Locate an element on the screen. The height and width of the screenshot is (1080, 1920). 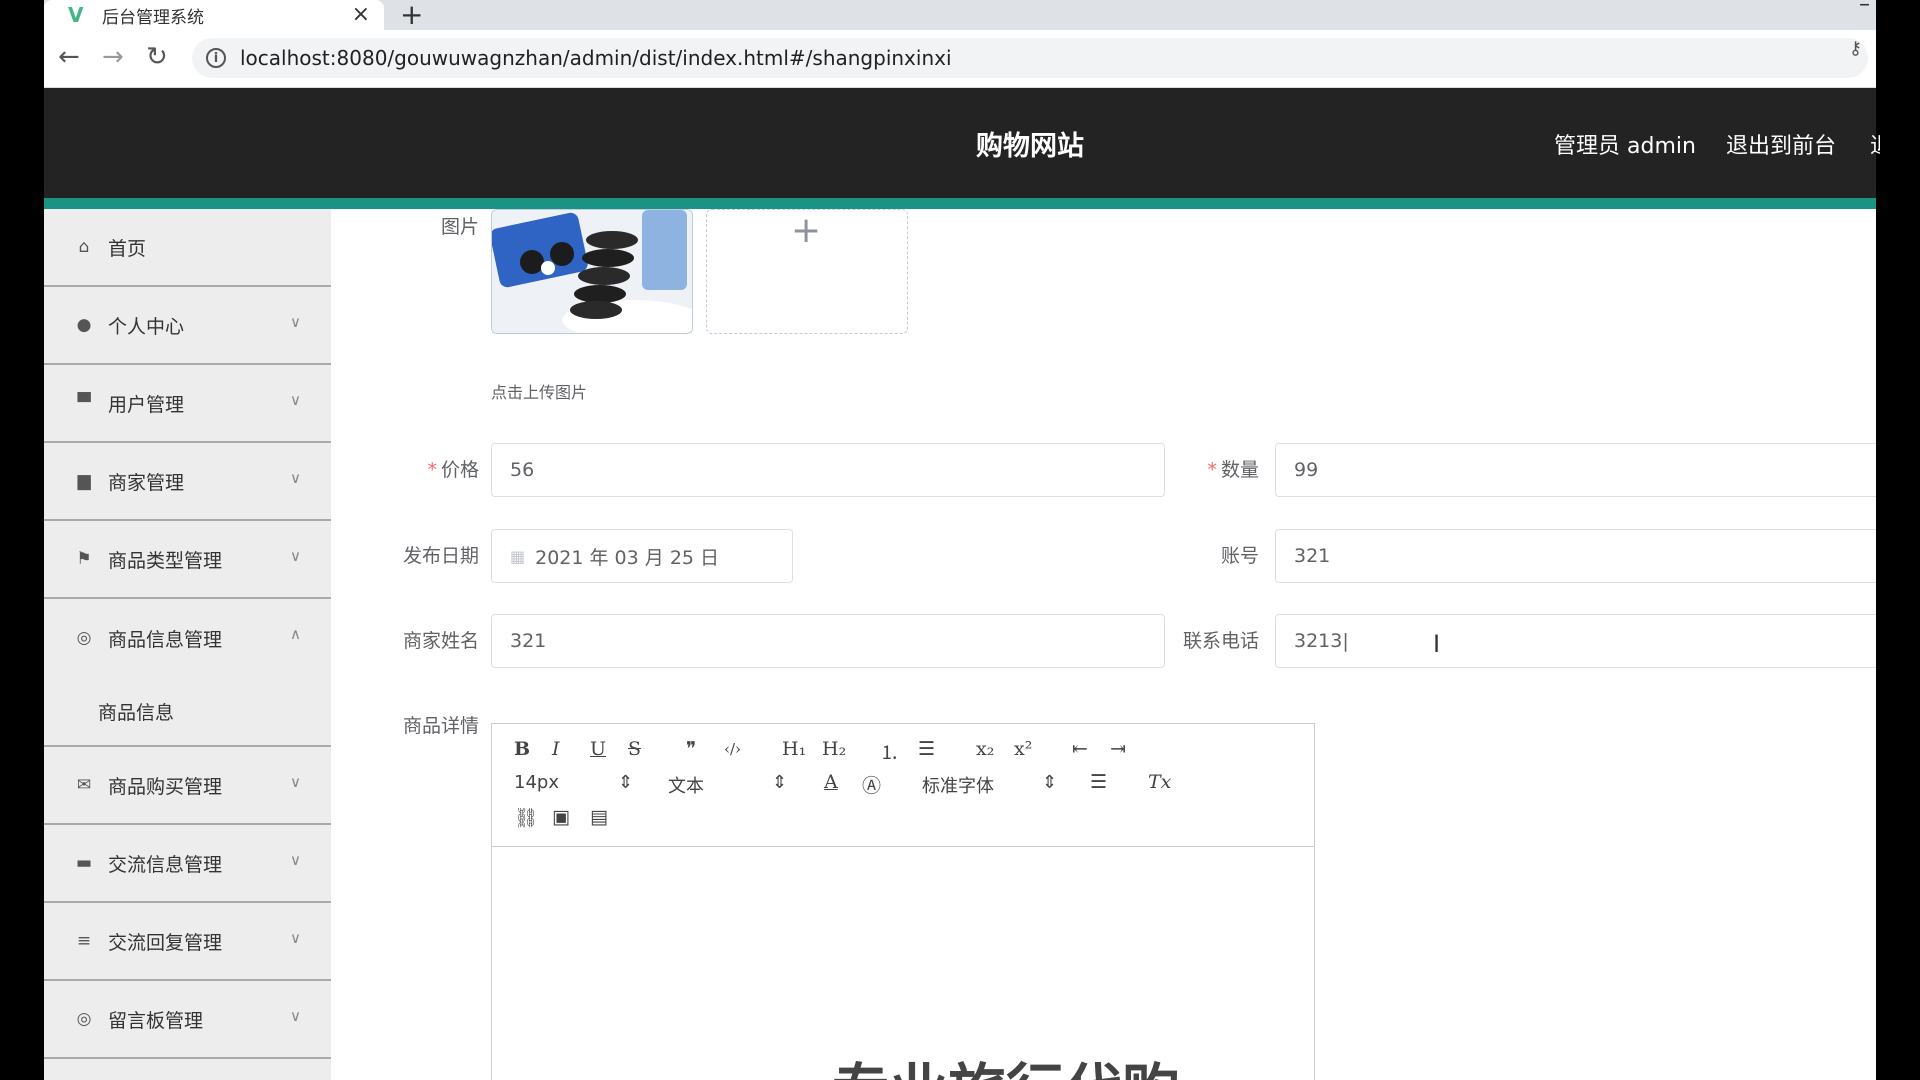
sidebar-item-merchant-management: ▆ 商家管理 ∨ is located at coordinates (187, 482).